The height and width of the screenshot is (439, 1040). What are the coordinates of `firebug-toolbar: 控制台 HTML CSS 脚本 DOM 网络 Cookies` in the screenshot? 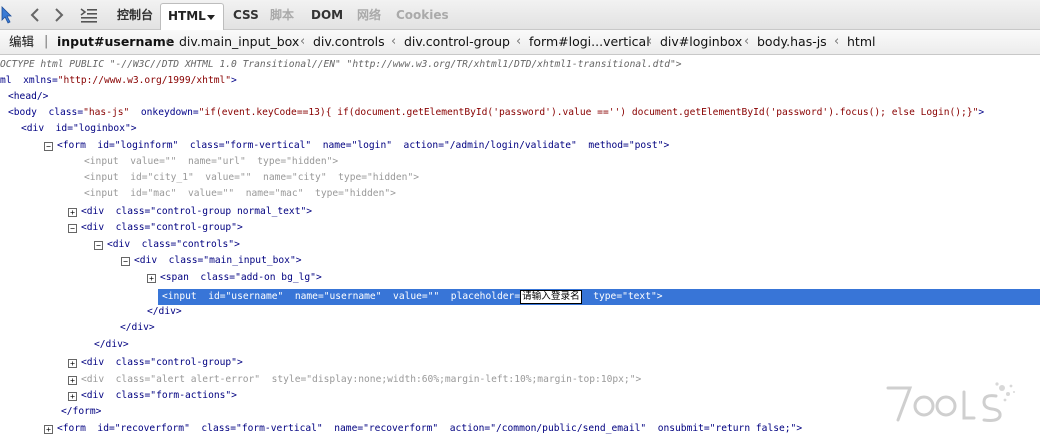 It's located at (520, 15).